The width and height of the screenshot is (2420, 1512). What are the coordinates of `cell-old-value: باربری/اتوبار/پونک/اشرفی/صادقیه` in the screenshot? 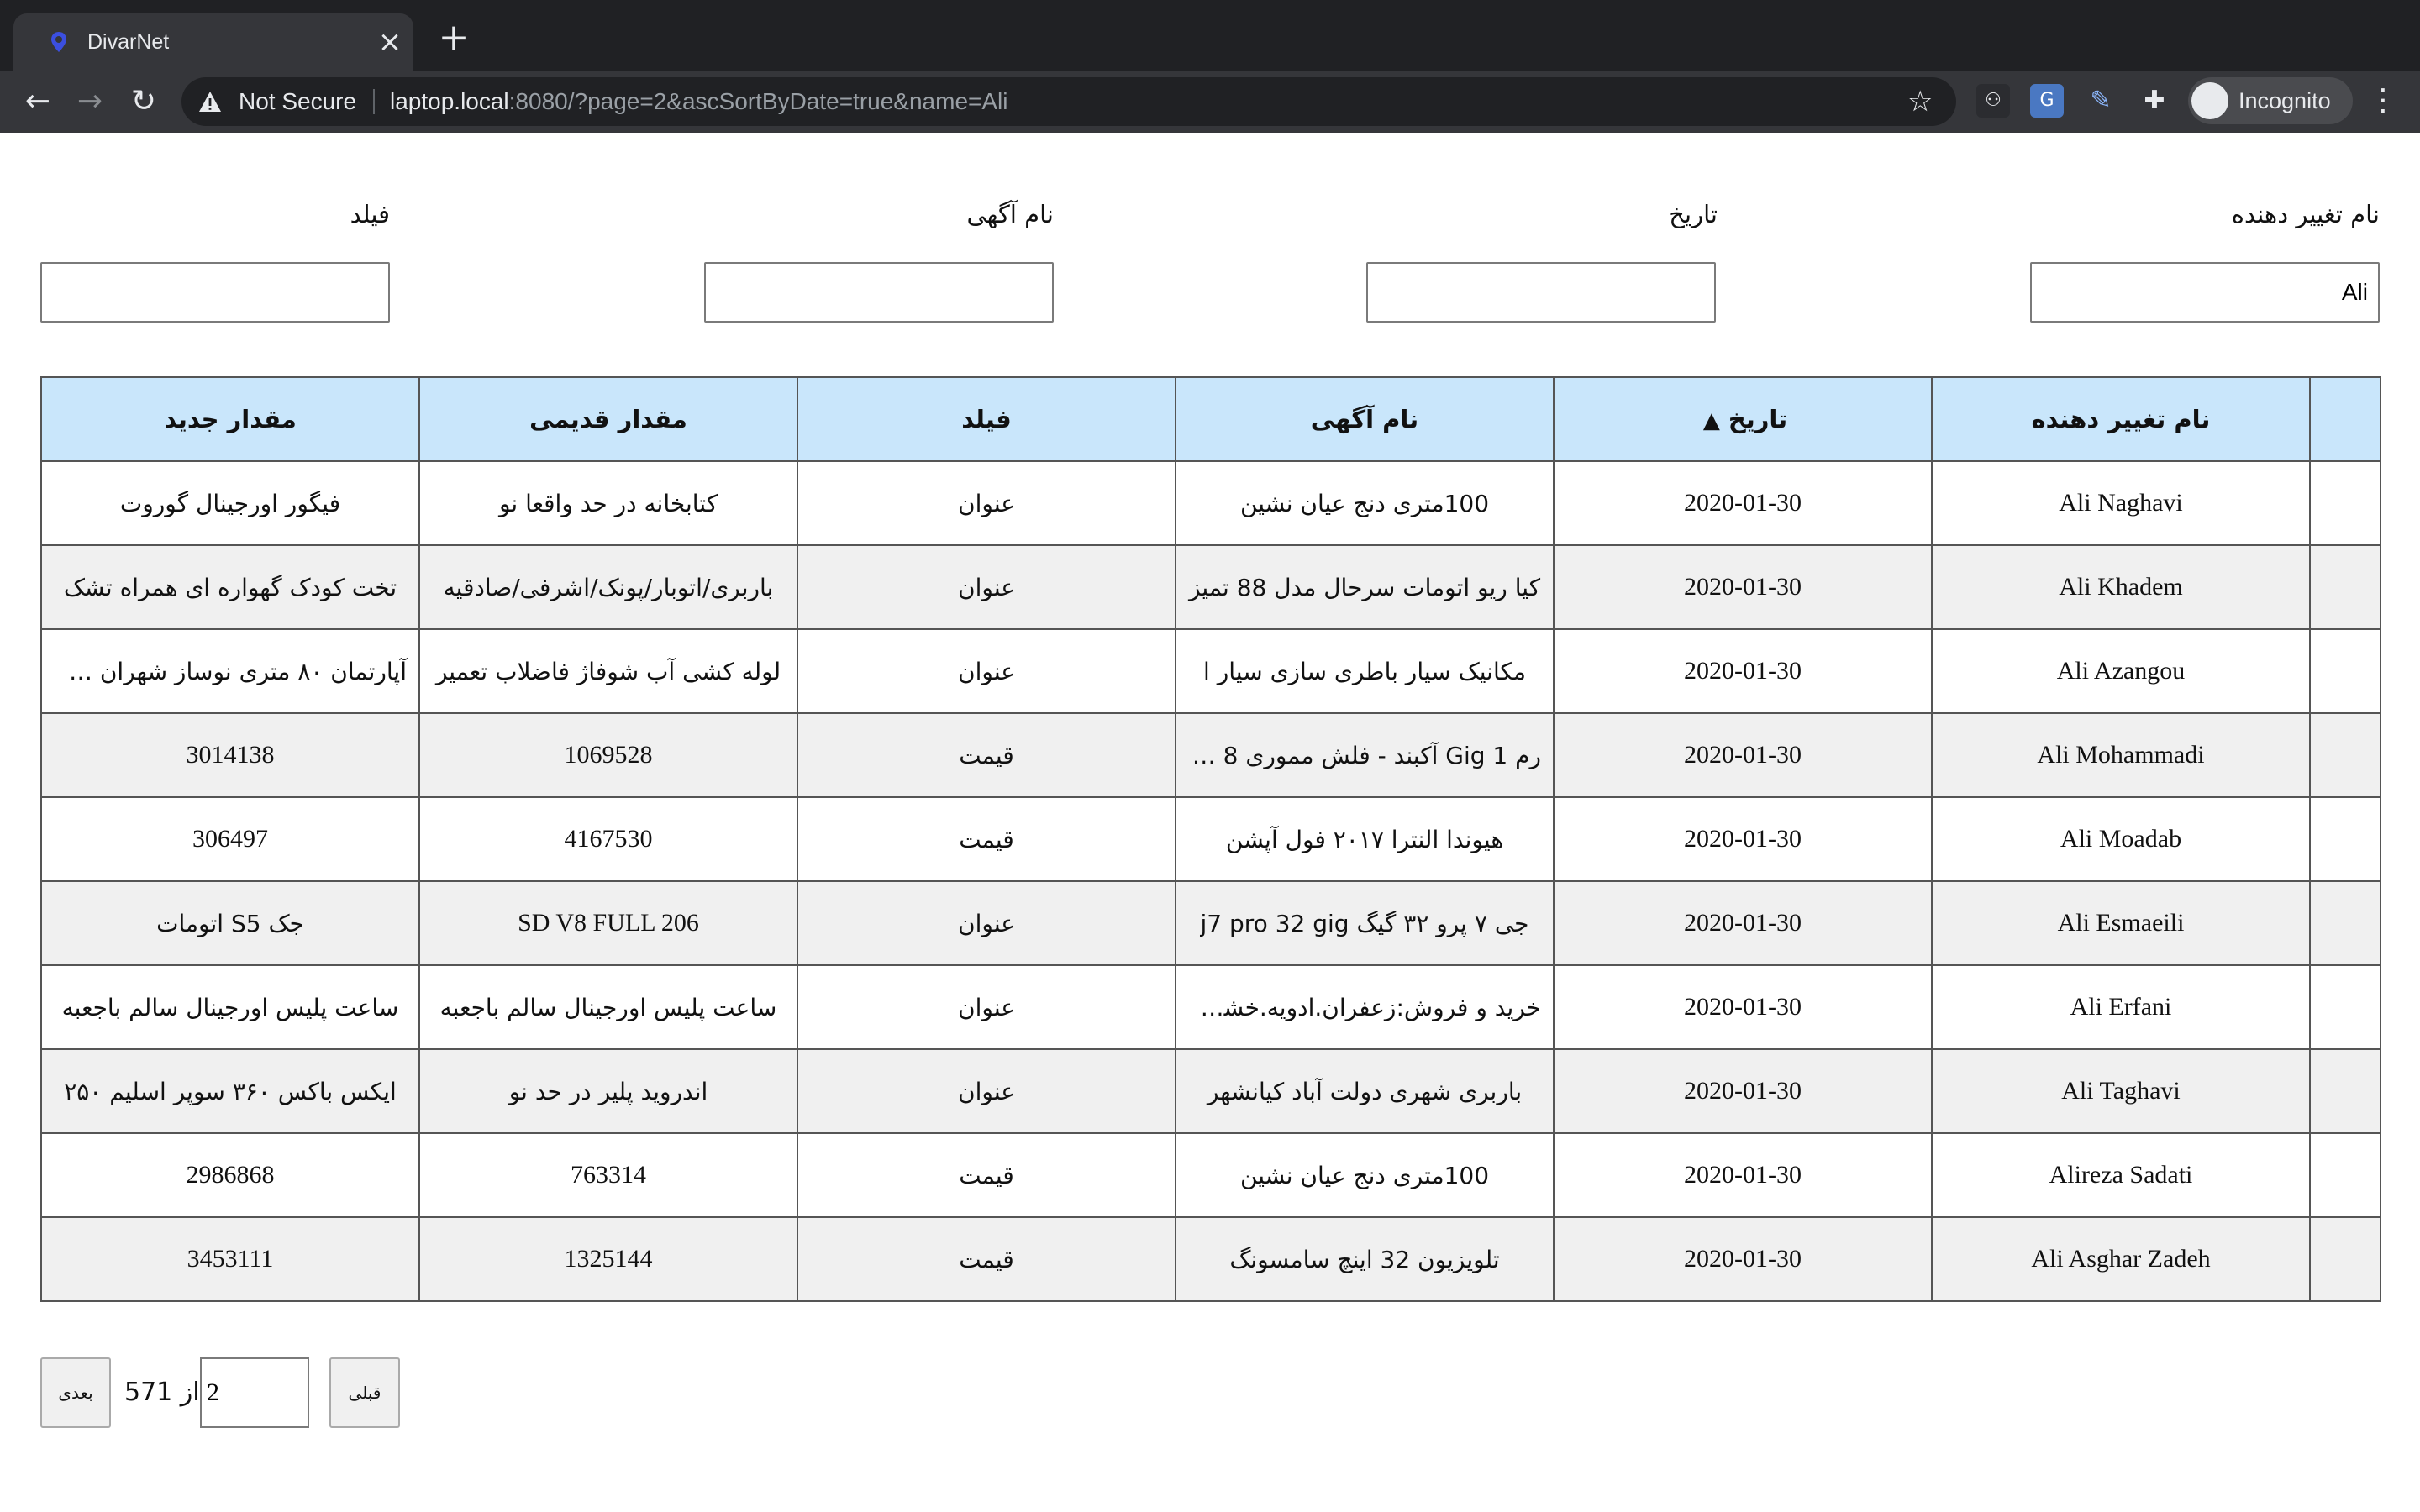 It's located at (608, 587).